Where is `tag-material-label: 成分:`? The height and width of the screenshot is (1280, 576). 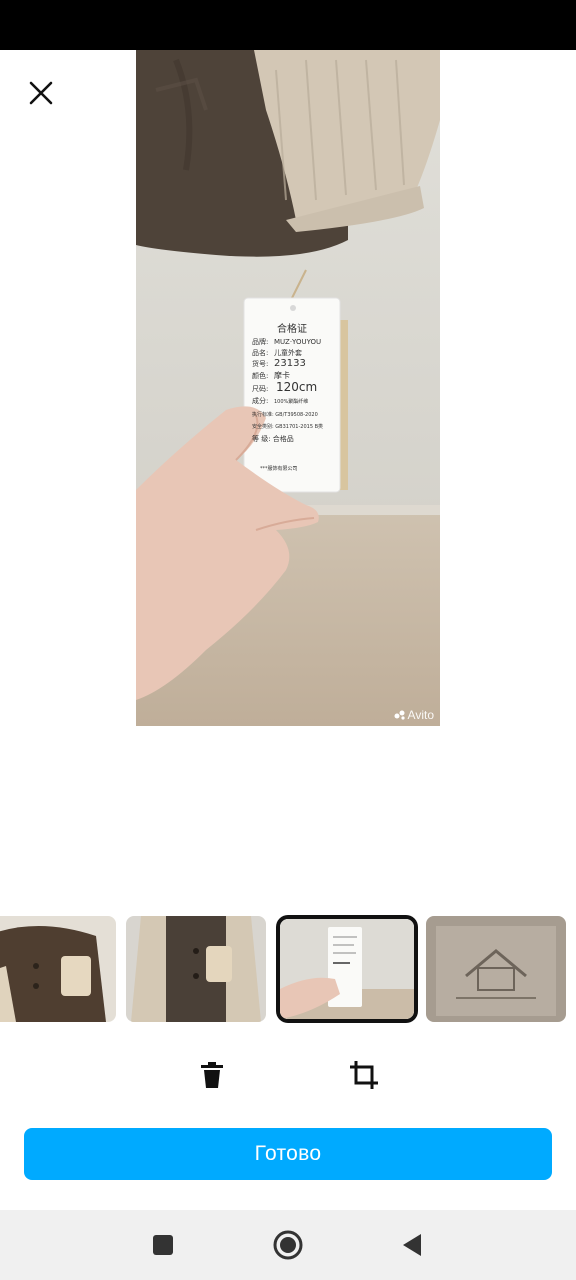 tag-material-label: 成分: is located at coordinates (260, 400).